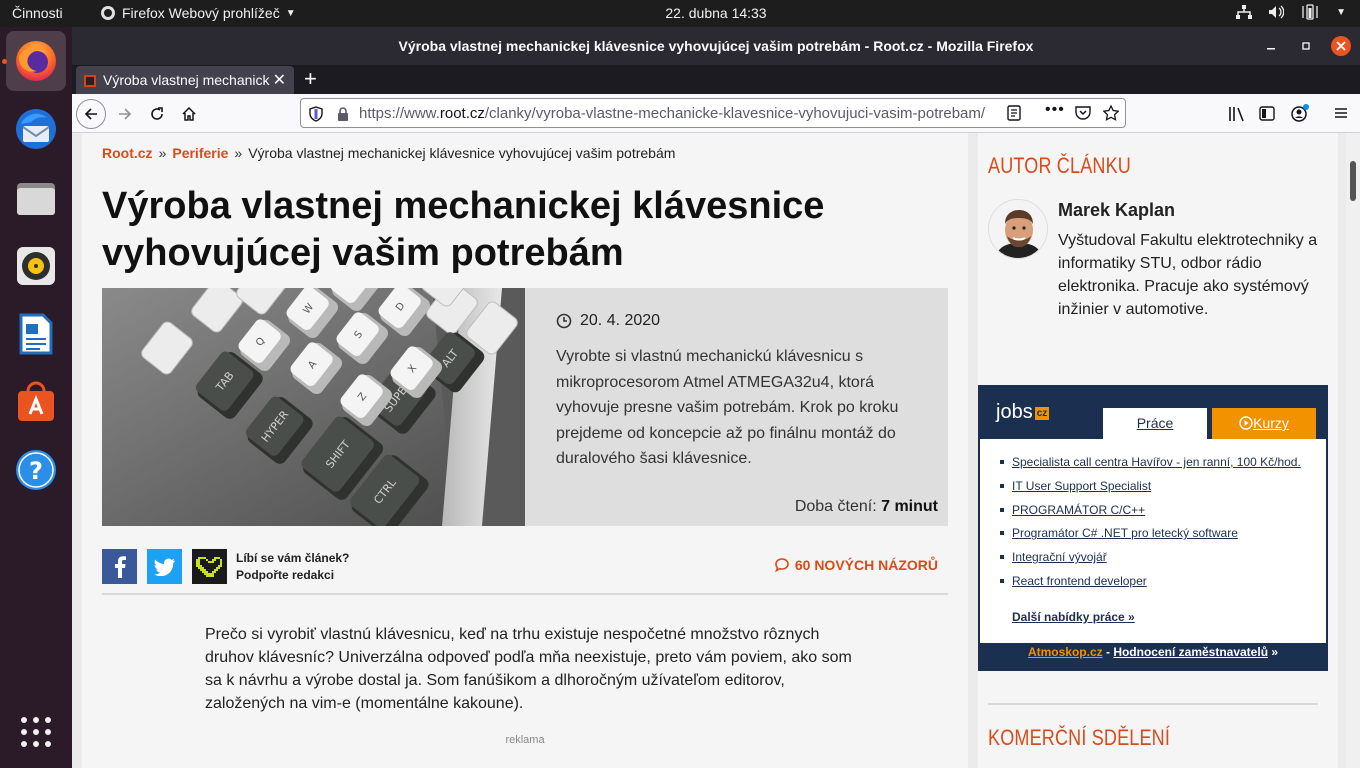  Describe the element at coordinates (310, 79) in the screenshot. I see `new-tab-button: +` at that location.